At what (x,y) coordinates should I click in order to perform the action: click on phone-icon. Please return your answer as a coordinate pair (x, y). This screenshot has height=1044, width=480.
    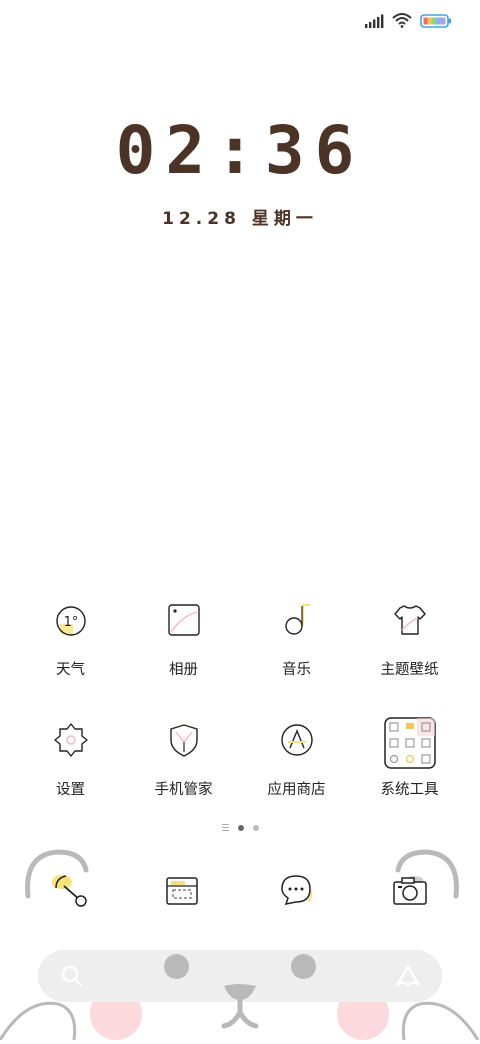
    Looking at the image, I should click on (68, 888).